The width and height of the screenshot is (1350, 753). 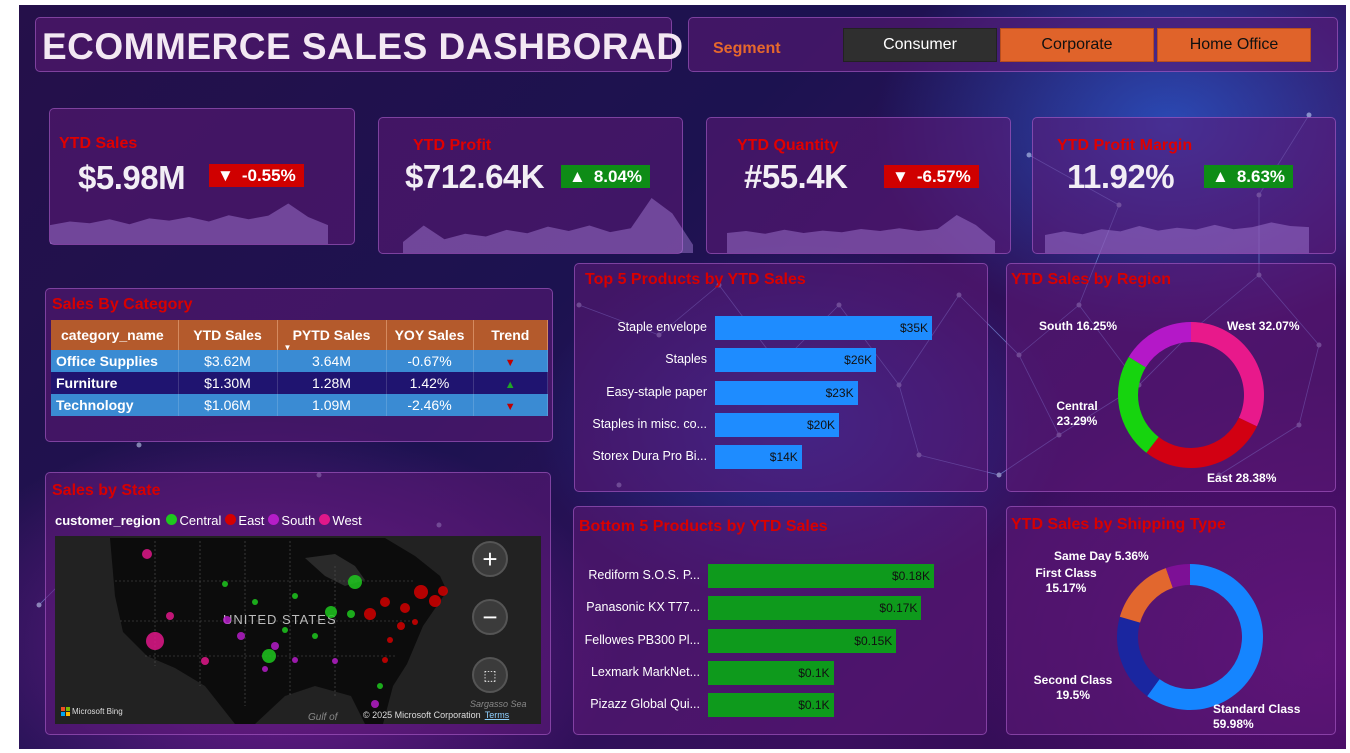 What do you see at coordinates (189, 223) in the screenshot?
I see `kpi-sparkline` at bounding box center [189, 223].